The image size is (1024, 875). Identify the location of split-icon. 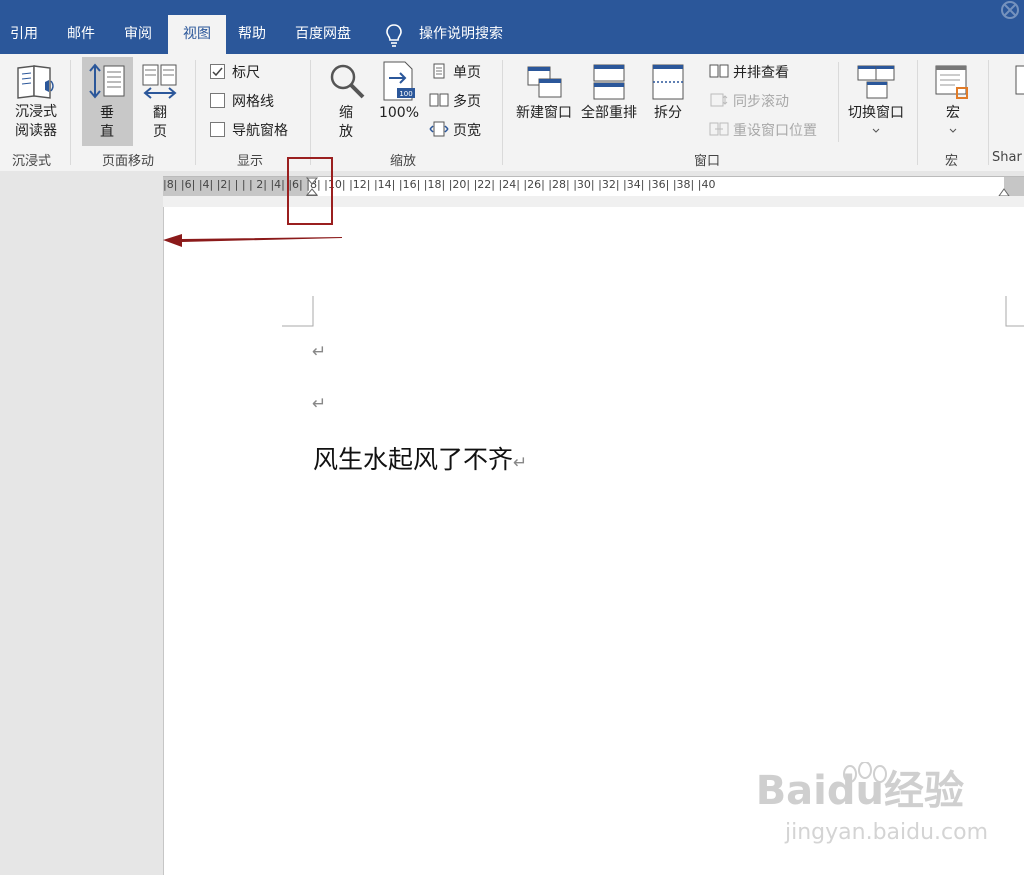
(668, 82).